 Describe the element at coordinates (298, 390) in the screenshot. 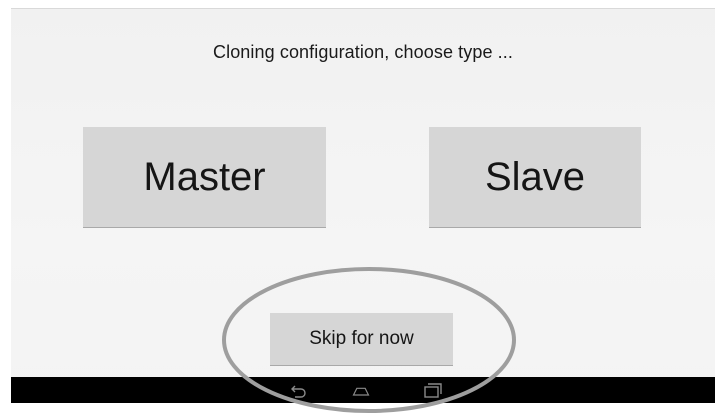

I see `back-icon` at that location.